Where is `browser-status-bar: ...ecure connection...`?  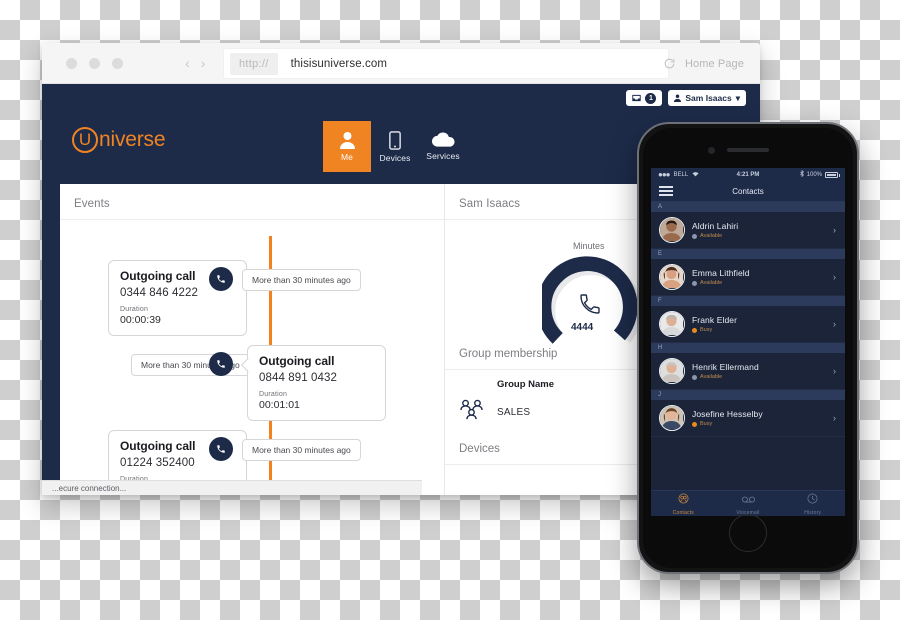
browser-status-bar: ...ecure connection... is located at coordinates (232, 487).